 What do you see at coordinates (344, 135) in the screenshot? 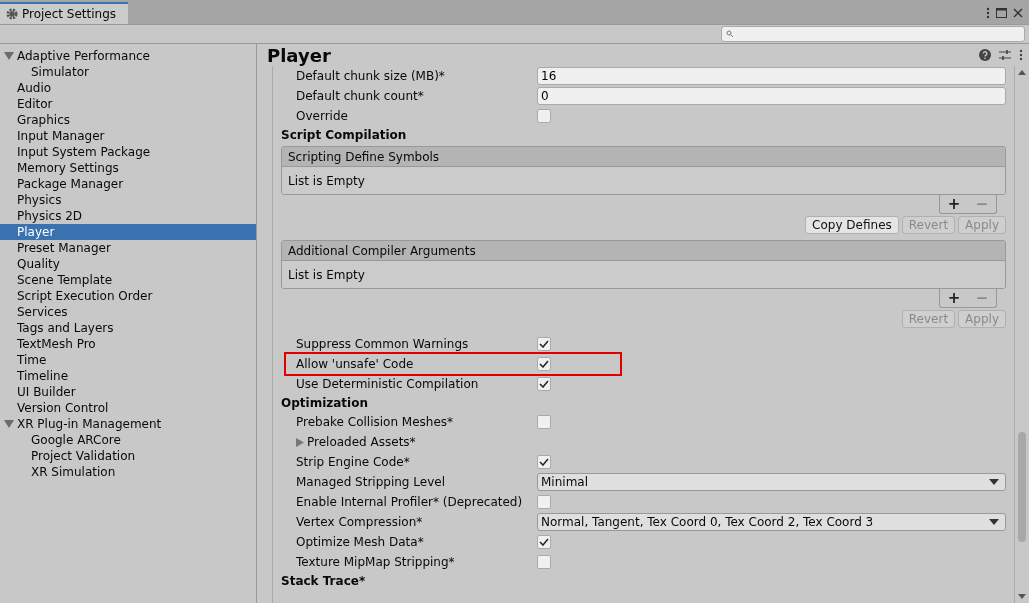
I see `section-heading: Script Compilation` at bounding box center [344, 135].